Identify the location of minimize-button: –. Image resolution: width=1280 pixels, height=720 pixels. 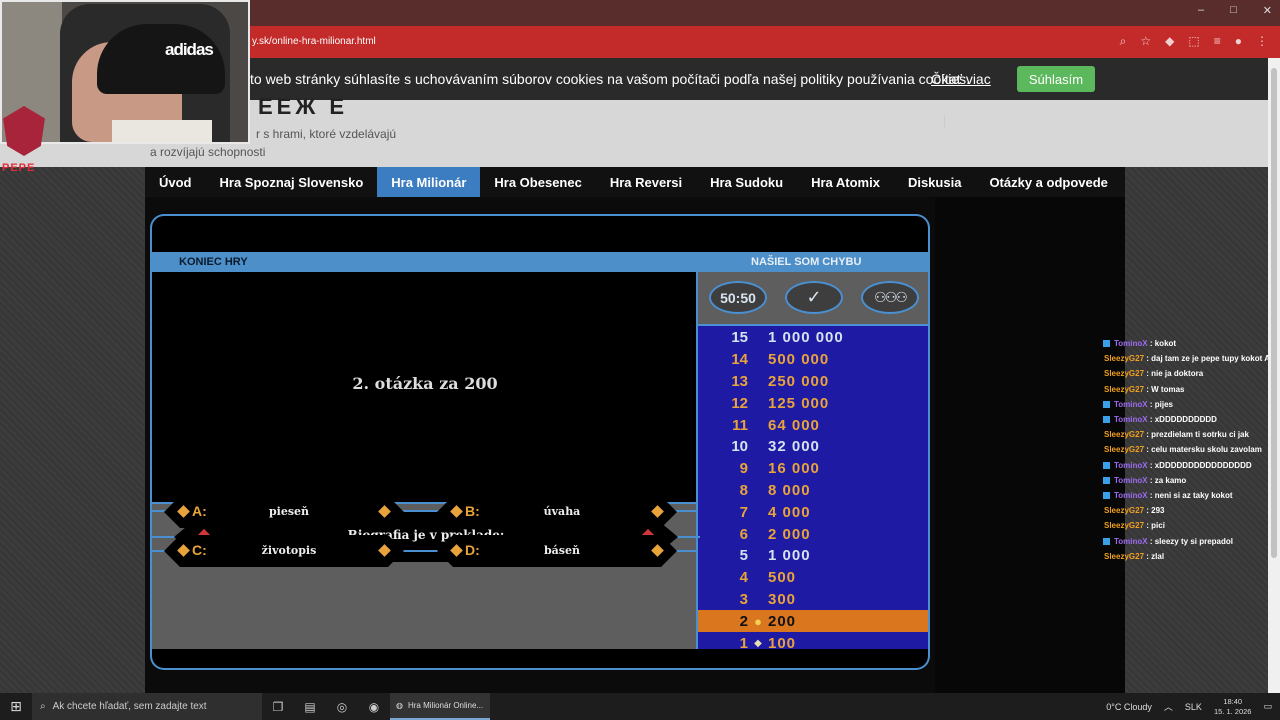
(1201, 10).